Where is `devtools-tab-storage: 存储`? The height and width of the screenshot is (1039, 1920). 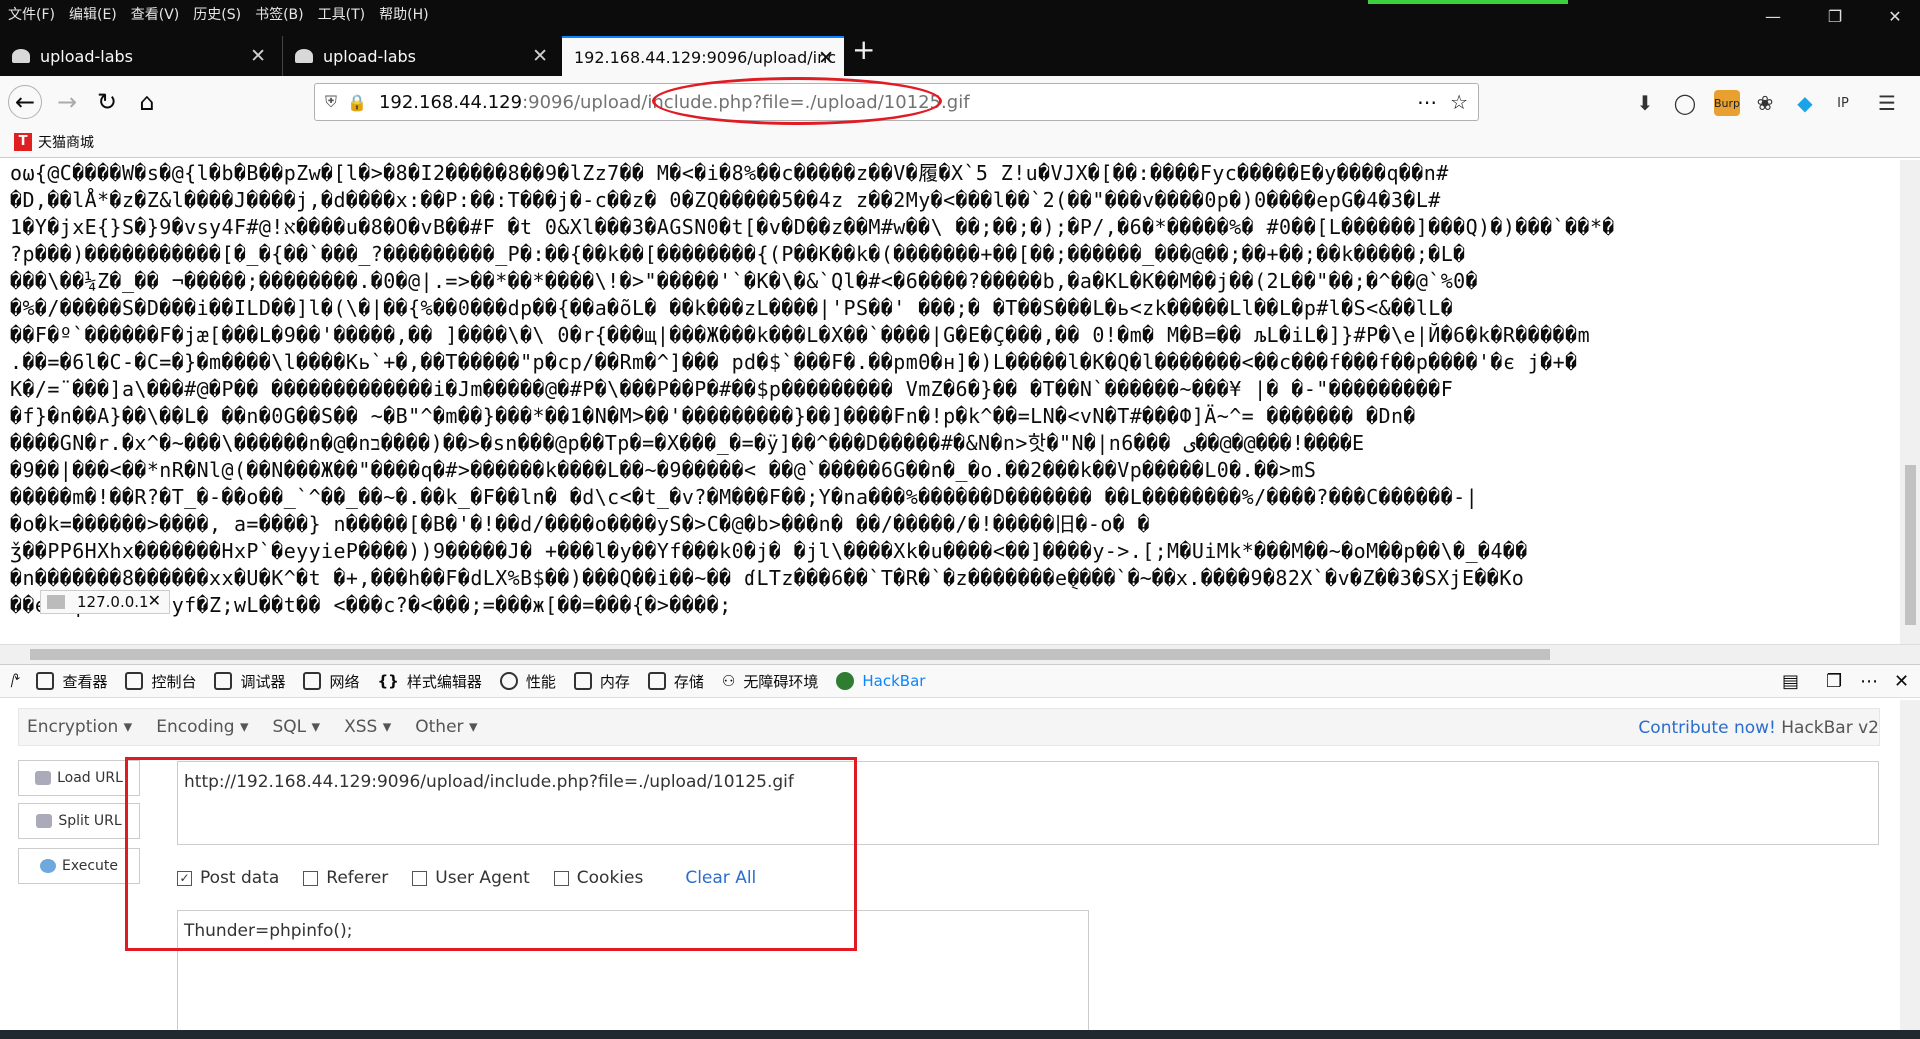
devtools-tab-storage: 存储 is located at coordinates (675, 681).